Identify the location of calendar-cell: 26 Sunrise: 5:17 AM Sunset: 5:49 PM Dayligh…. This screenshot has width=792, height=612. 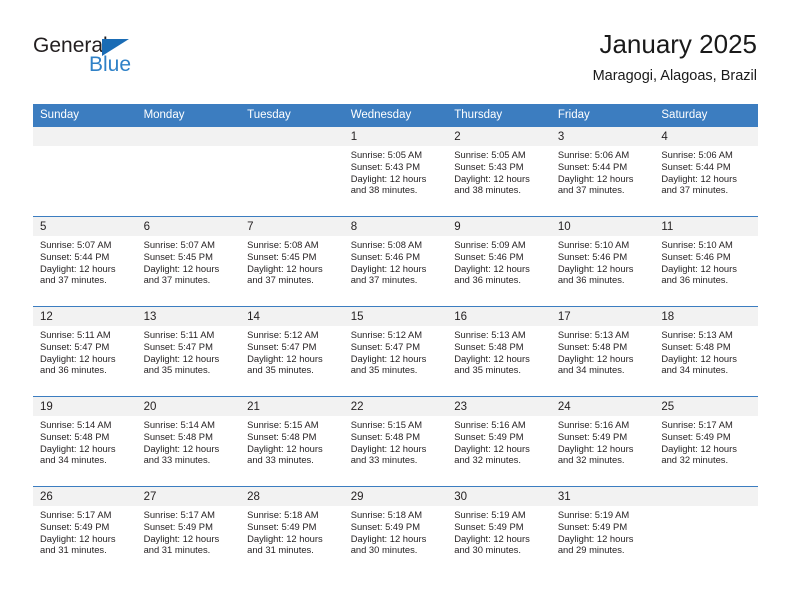
(85, 531).